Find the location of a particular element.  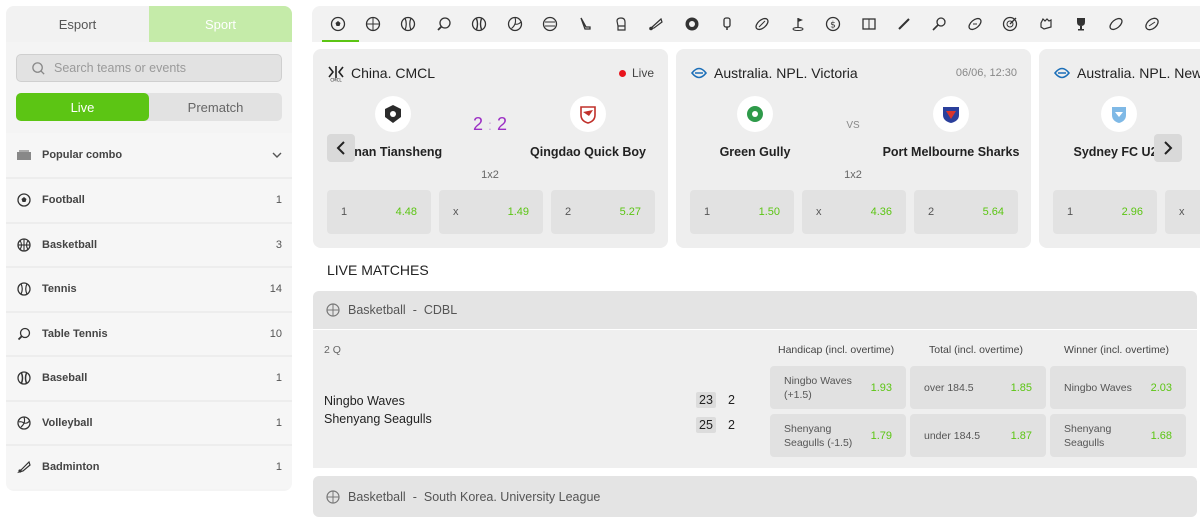

odd-button: Ningbo Waves 2.03 is located at coordinates (1118, 387).